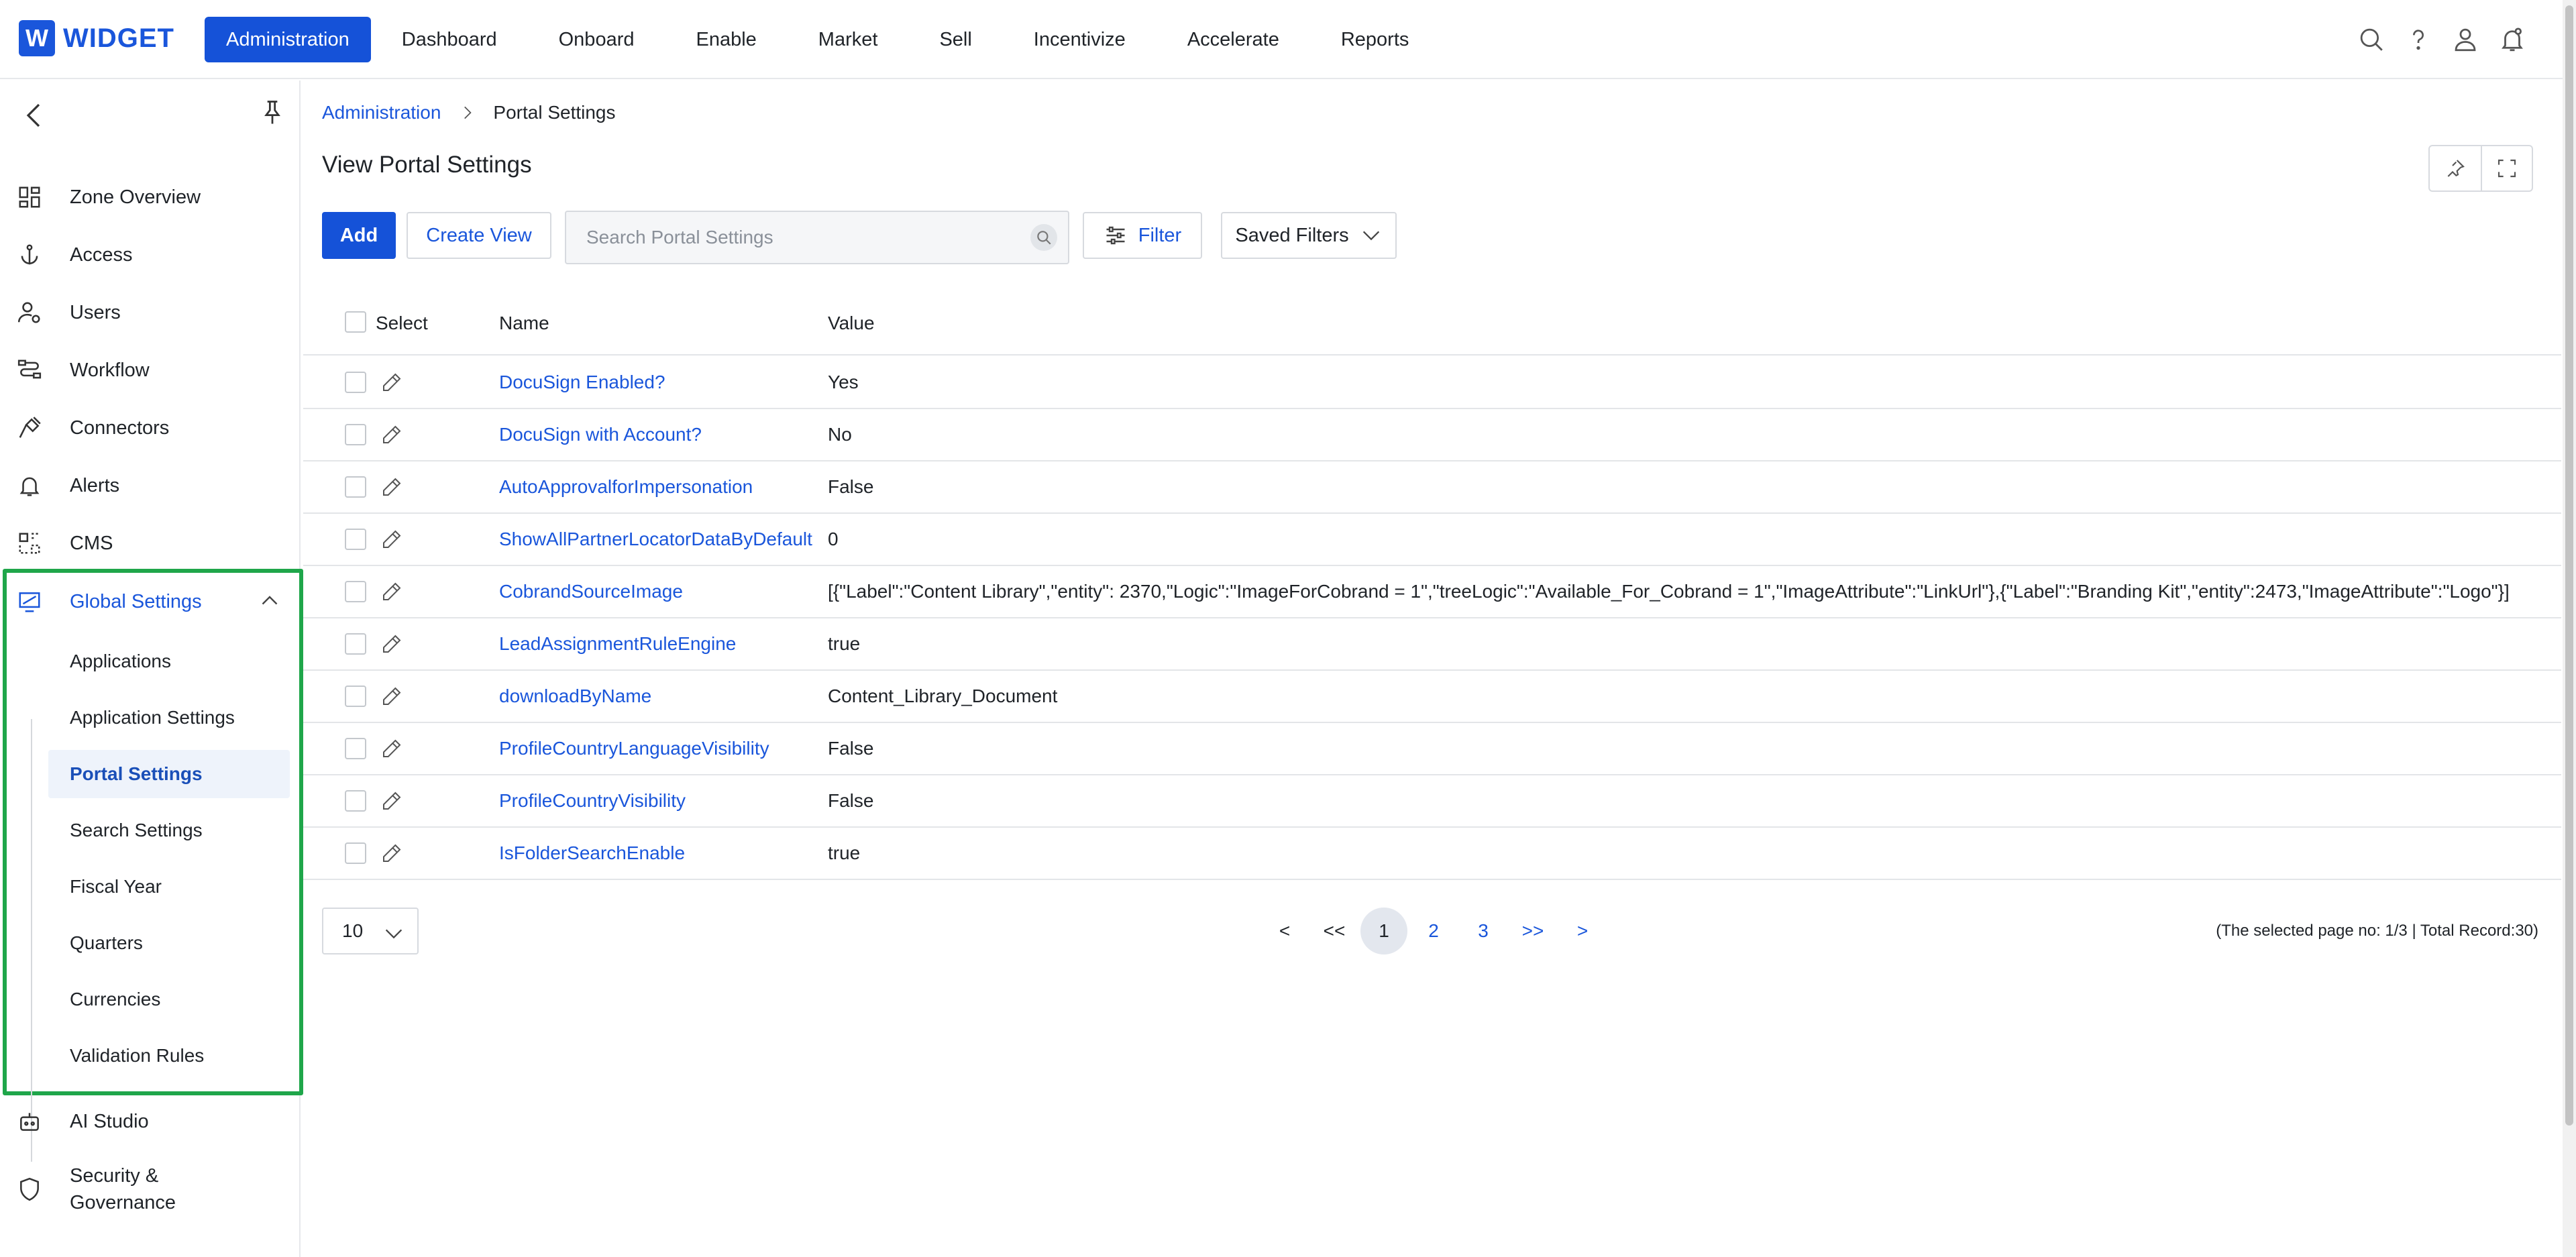 This screenshot has width=2576, height=1257. I want to click on search-input, so click(794, 238).